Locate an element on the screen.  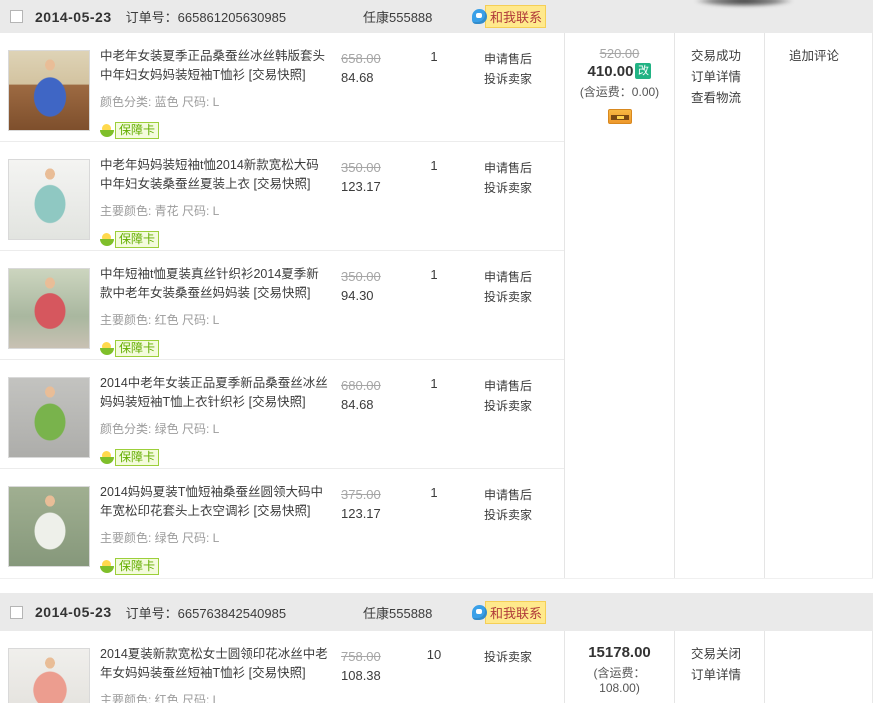
product-title-link: 2014夏装新款宽松女士圆领印花冰丝中老年女妈妈装蚕丝短袖T恤衫 [交易快照] is located at coordinates (215, 664).